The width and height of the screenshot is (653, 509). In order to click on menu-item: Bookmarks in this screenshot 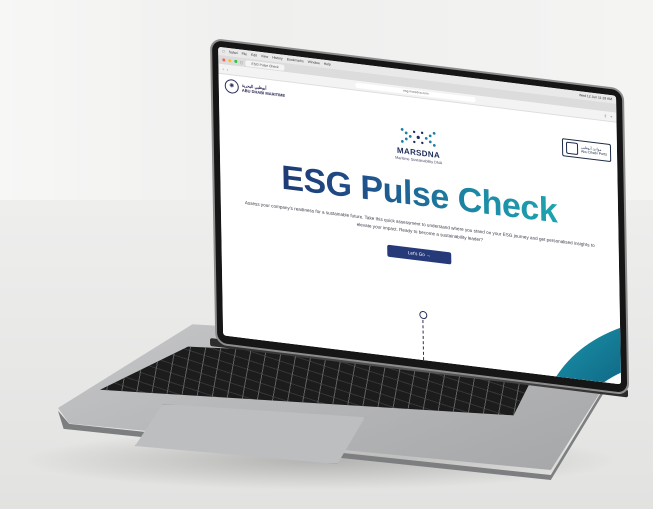, I will do `click(295, 60)`.